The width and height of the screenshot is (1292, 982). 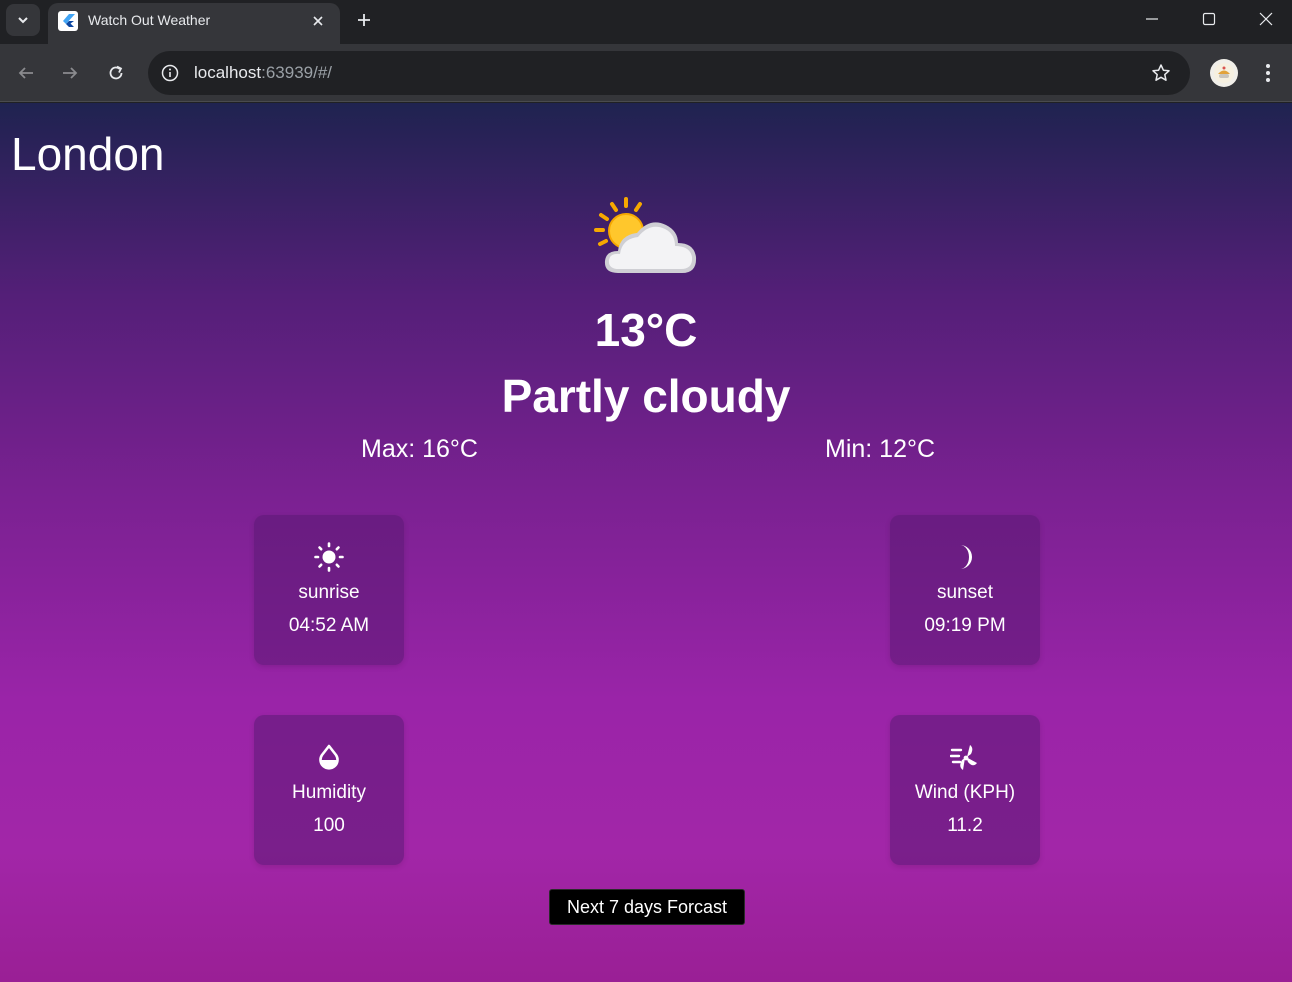 What do you see at coordinates (880, 449) in the screenshot?
I see `min-temperature: Min: 12°C` at bounding box center [880, 449].